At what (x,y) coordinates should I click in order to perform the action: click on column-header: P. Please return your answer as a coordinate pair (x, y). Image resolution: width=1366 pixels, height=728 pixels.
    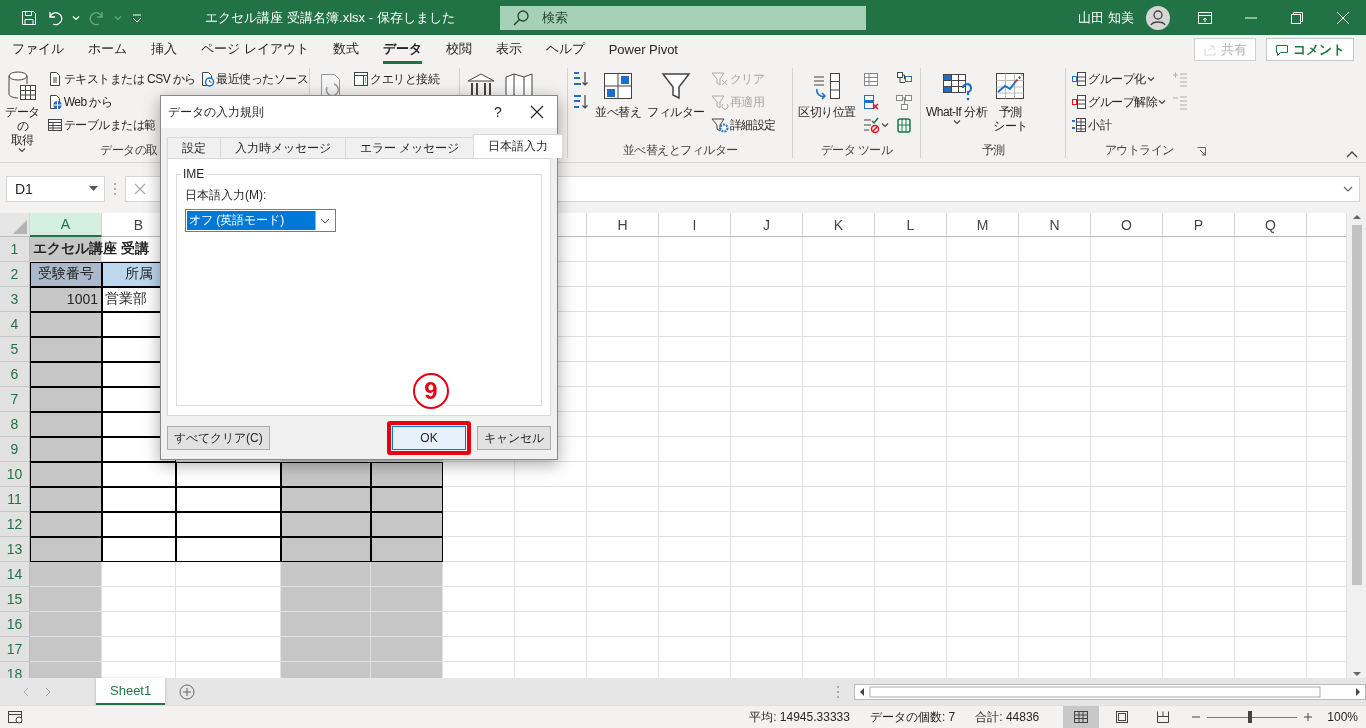
    Looking at the image, I should click on (1199, 225).